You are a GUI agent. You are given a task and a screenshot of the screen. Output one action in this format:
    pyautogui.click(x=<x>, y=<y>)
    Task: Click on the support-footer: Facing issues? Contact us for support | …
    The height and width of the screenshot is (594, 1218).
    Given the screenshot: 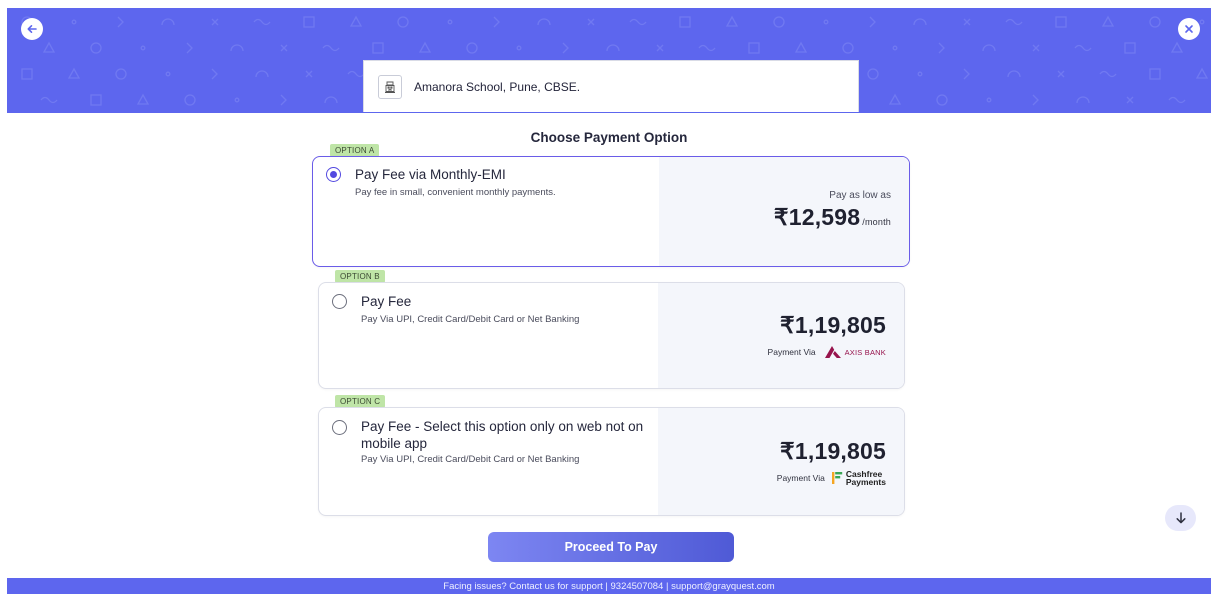 What is the action you would take?
    pyautogui.click(x=609, y=586)
    